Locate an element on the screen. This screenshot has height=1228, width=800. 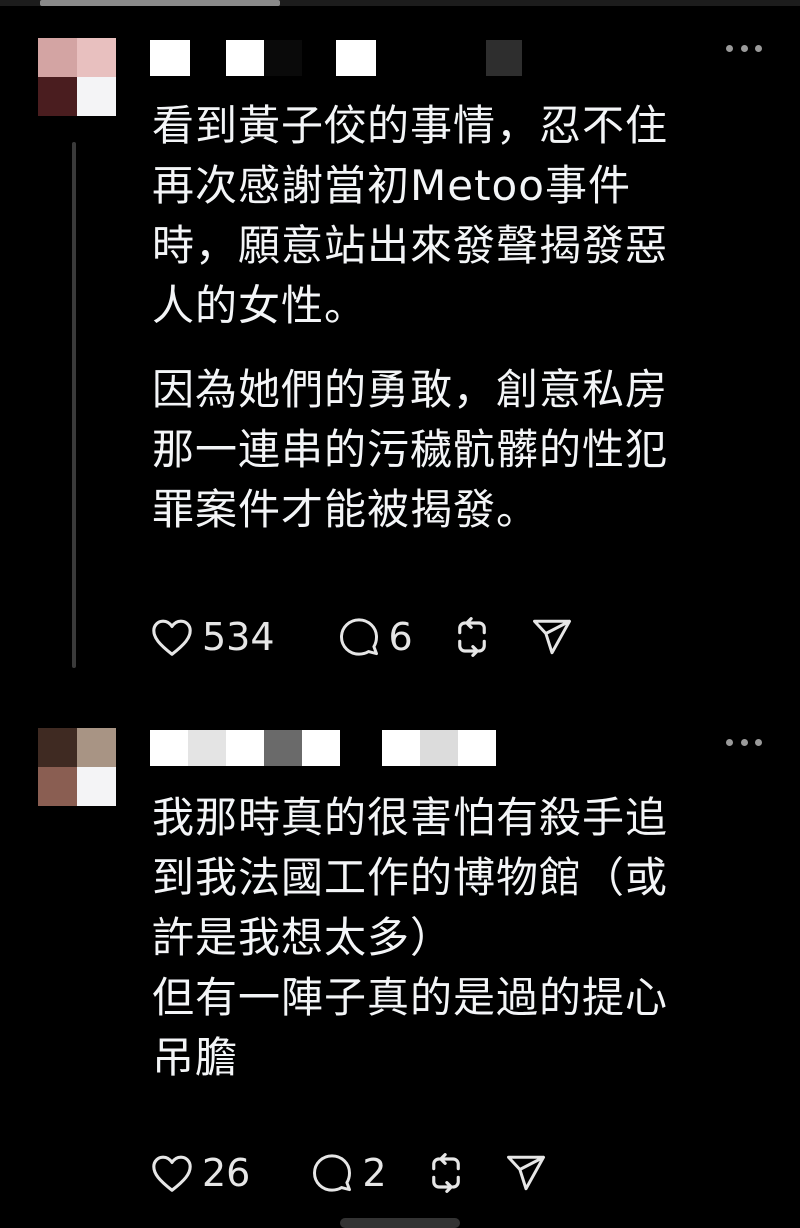
body-line: 那一連串的污穢骯髒的性犯 is located at coordinates (410, 449).